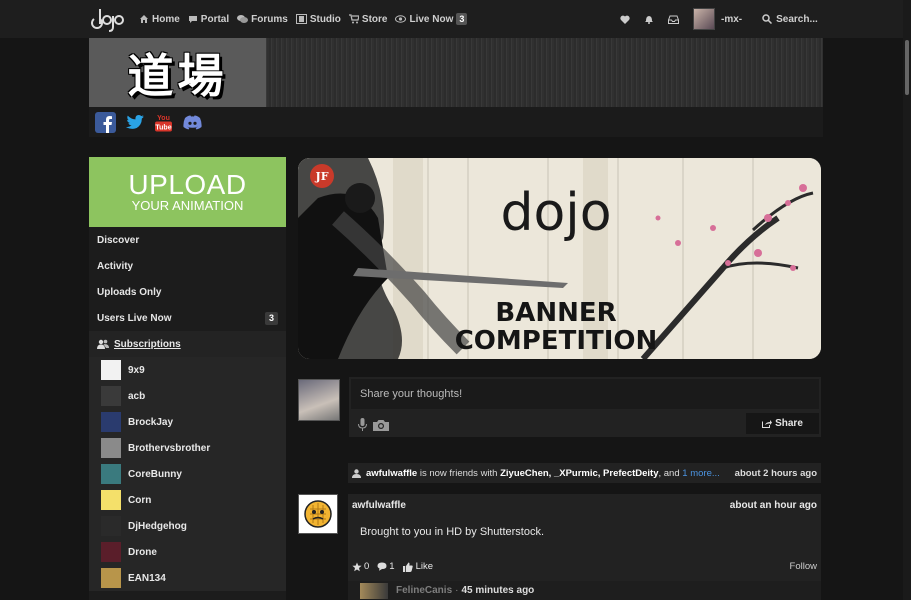  I want to click on comment-icon, so click(382, 566).